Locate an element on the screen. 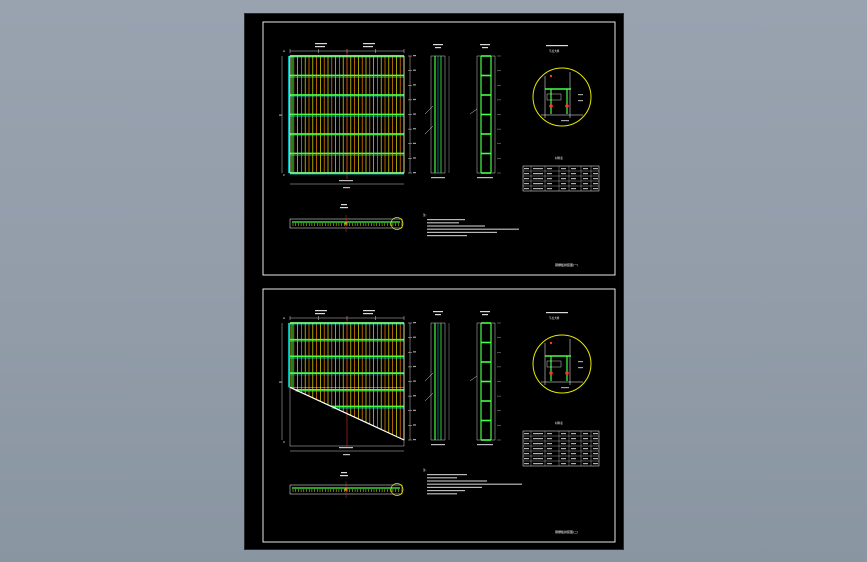 This screenshot has height=562, width=867. table-heading: 材料表 is located at coordinates (559, 423).